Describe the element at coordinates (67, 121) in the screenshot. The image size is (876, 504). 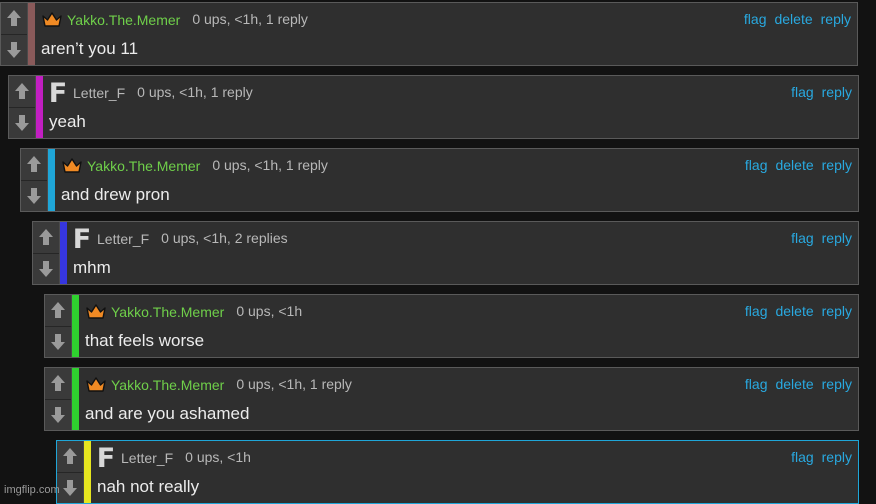
I see `comment-text: yeah` at that location.